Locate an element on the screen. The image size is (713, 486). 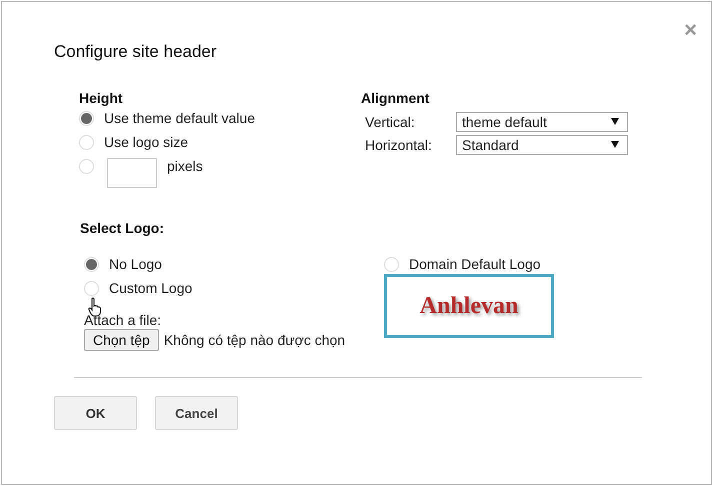
dialog-title: Configure site header is located at coordinates (135, 52).